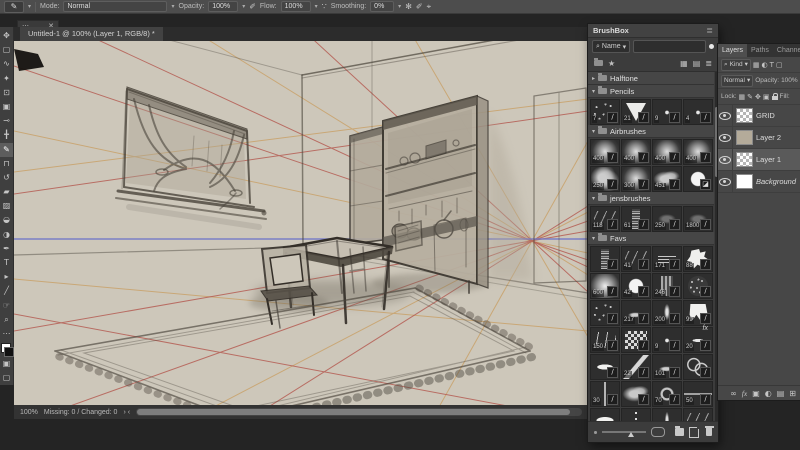 The height and width of the screenshot is (450, 800). I want to click on brush-search-input, so click(669, 46).